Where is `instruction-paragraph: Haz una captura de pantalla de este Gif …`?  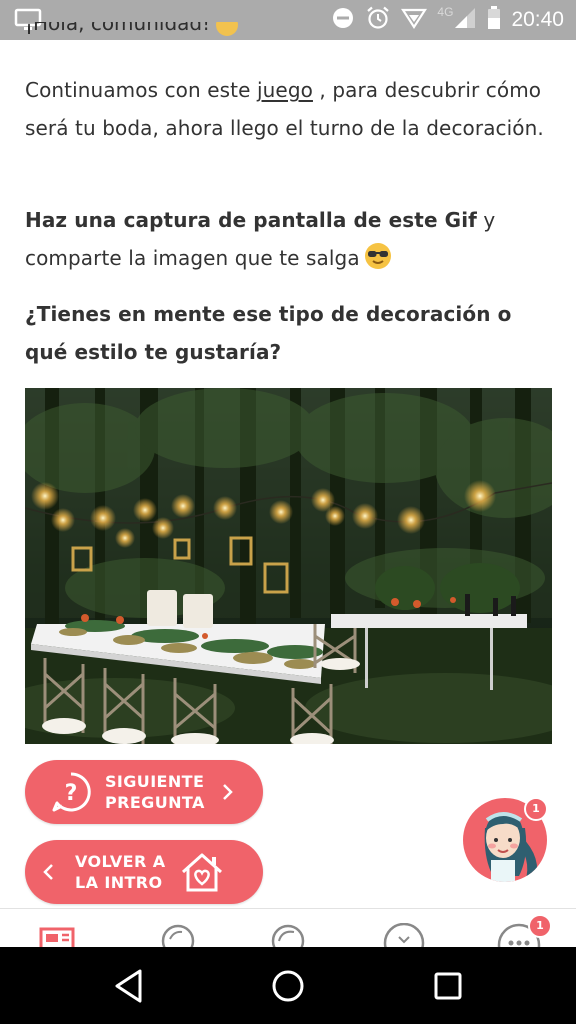
instruction-paragraph: Haz una captura de pantalla de este Gif … is located at coordinates (290, 239).